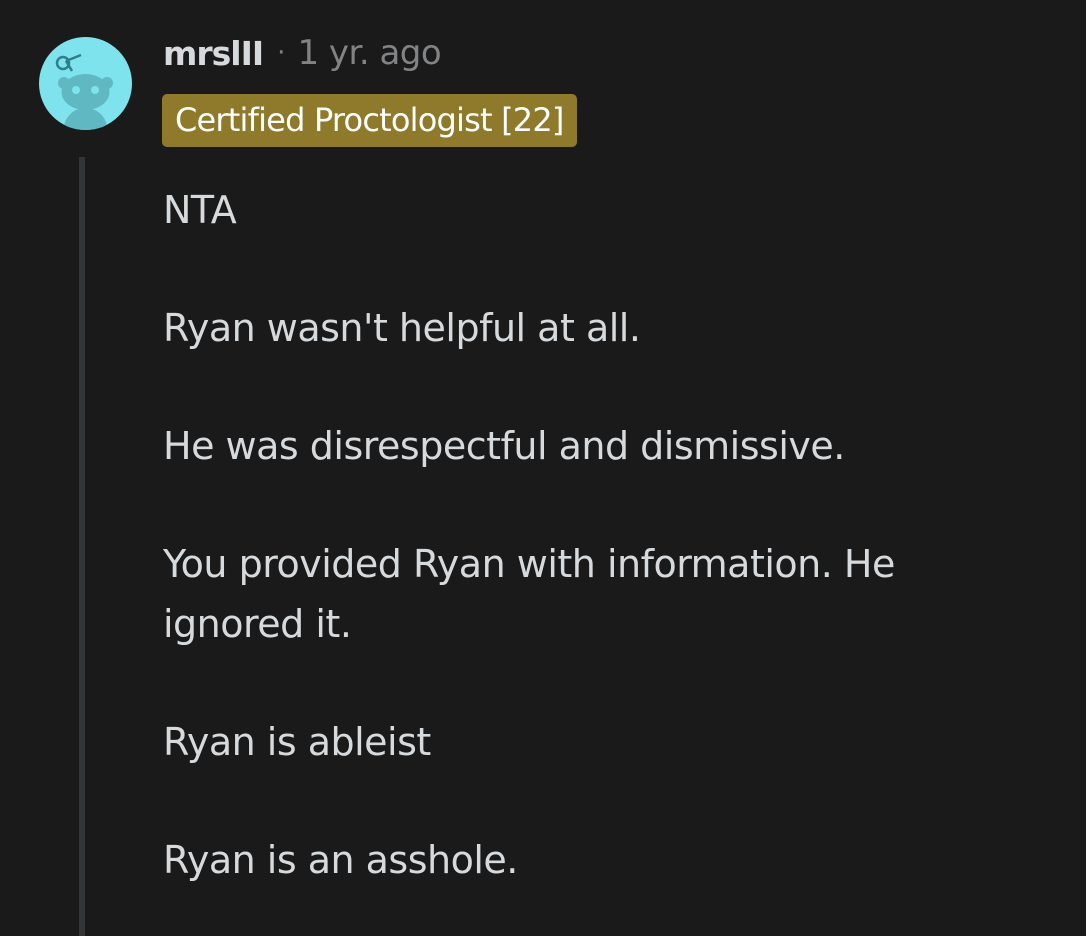 The width and height of the screenshot is (1086, 936). Describe the element at coordinates (297, 742) in the screenshot. I see `comment-paragraph: Ryan is ableist` at that location.